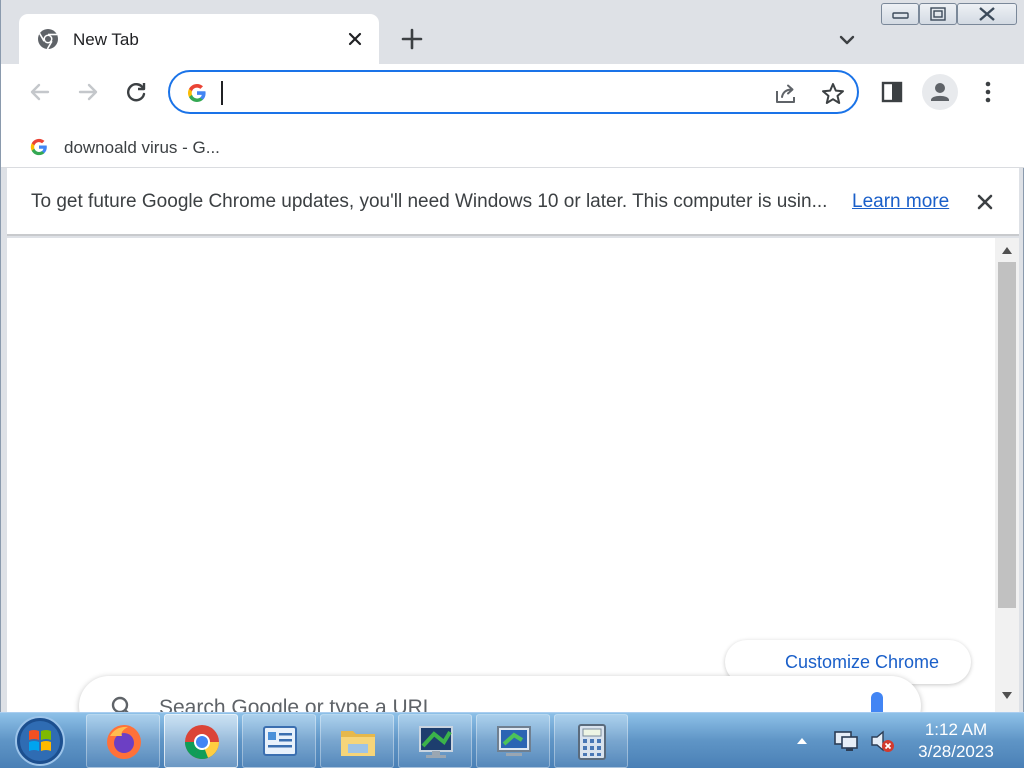 The height and width of the screenshot is (768, 1024). What do you see at coordinates (355, 39) in the screenshot?
I see `tab-close-icon` at bounding box center [355, 39].